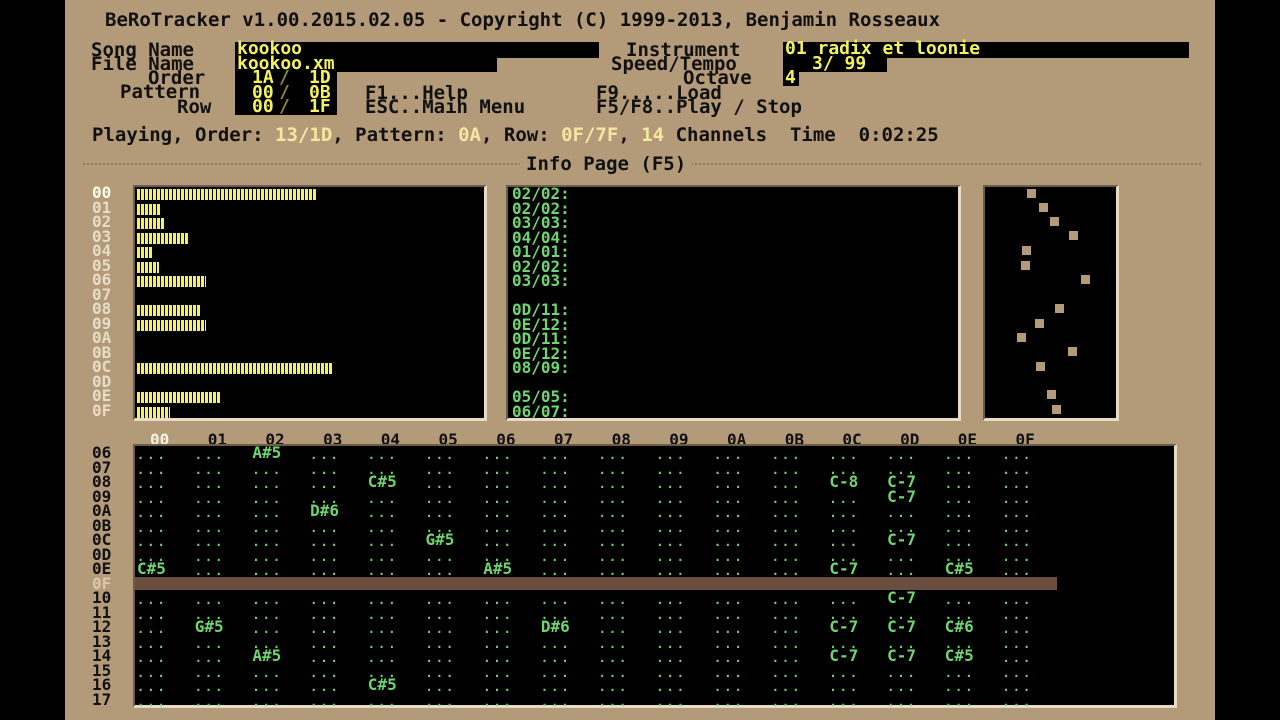  What do you see at coordinates (959, 627) in the screenshot?
I see `pattern-note: C#6` at bounding box center [959, 627].